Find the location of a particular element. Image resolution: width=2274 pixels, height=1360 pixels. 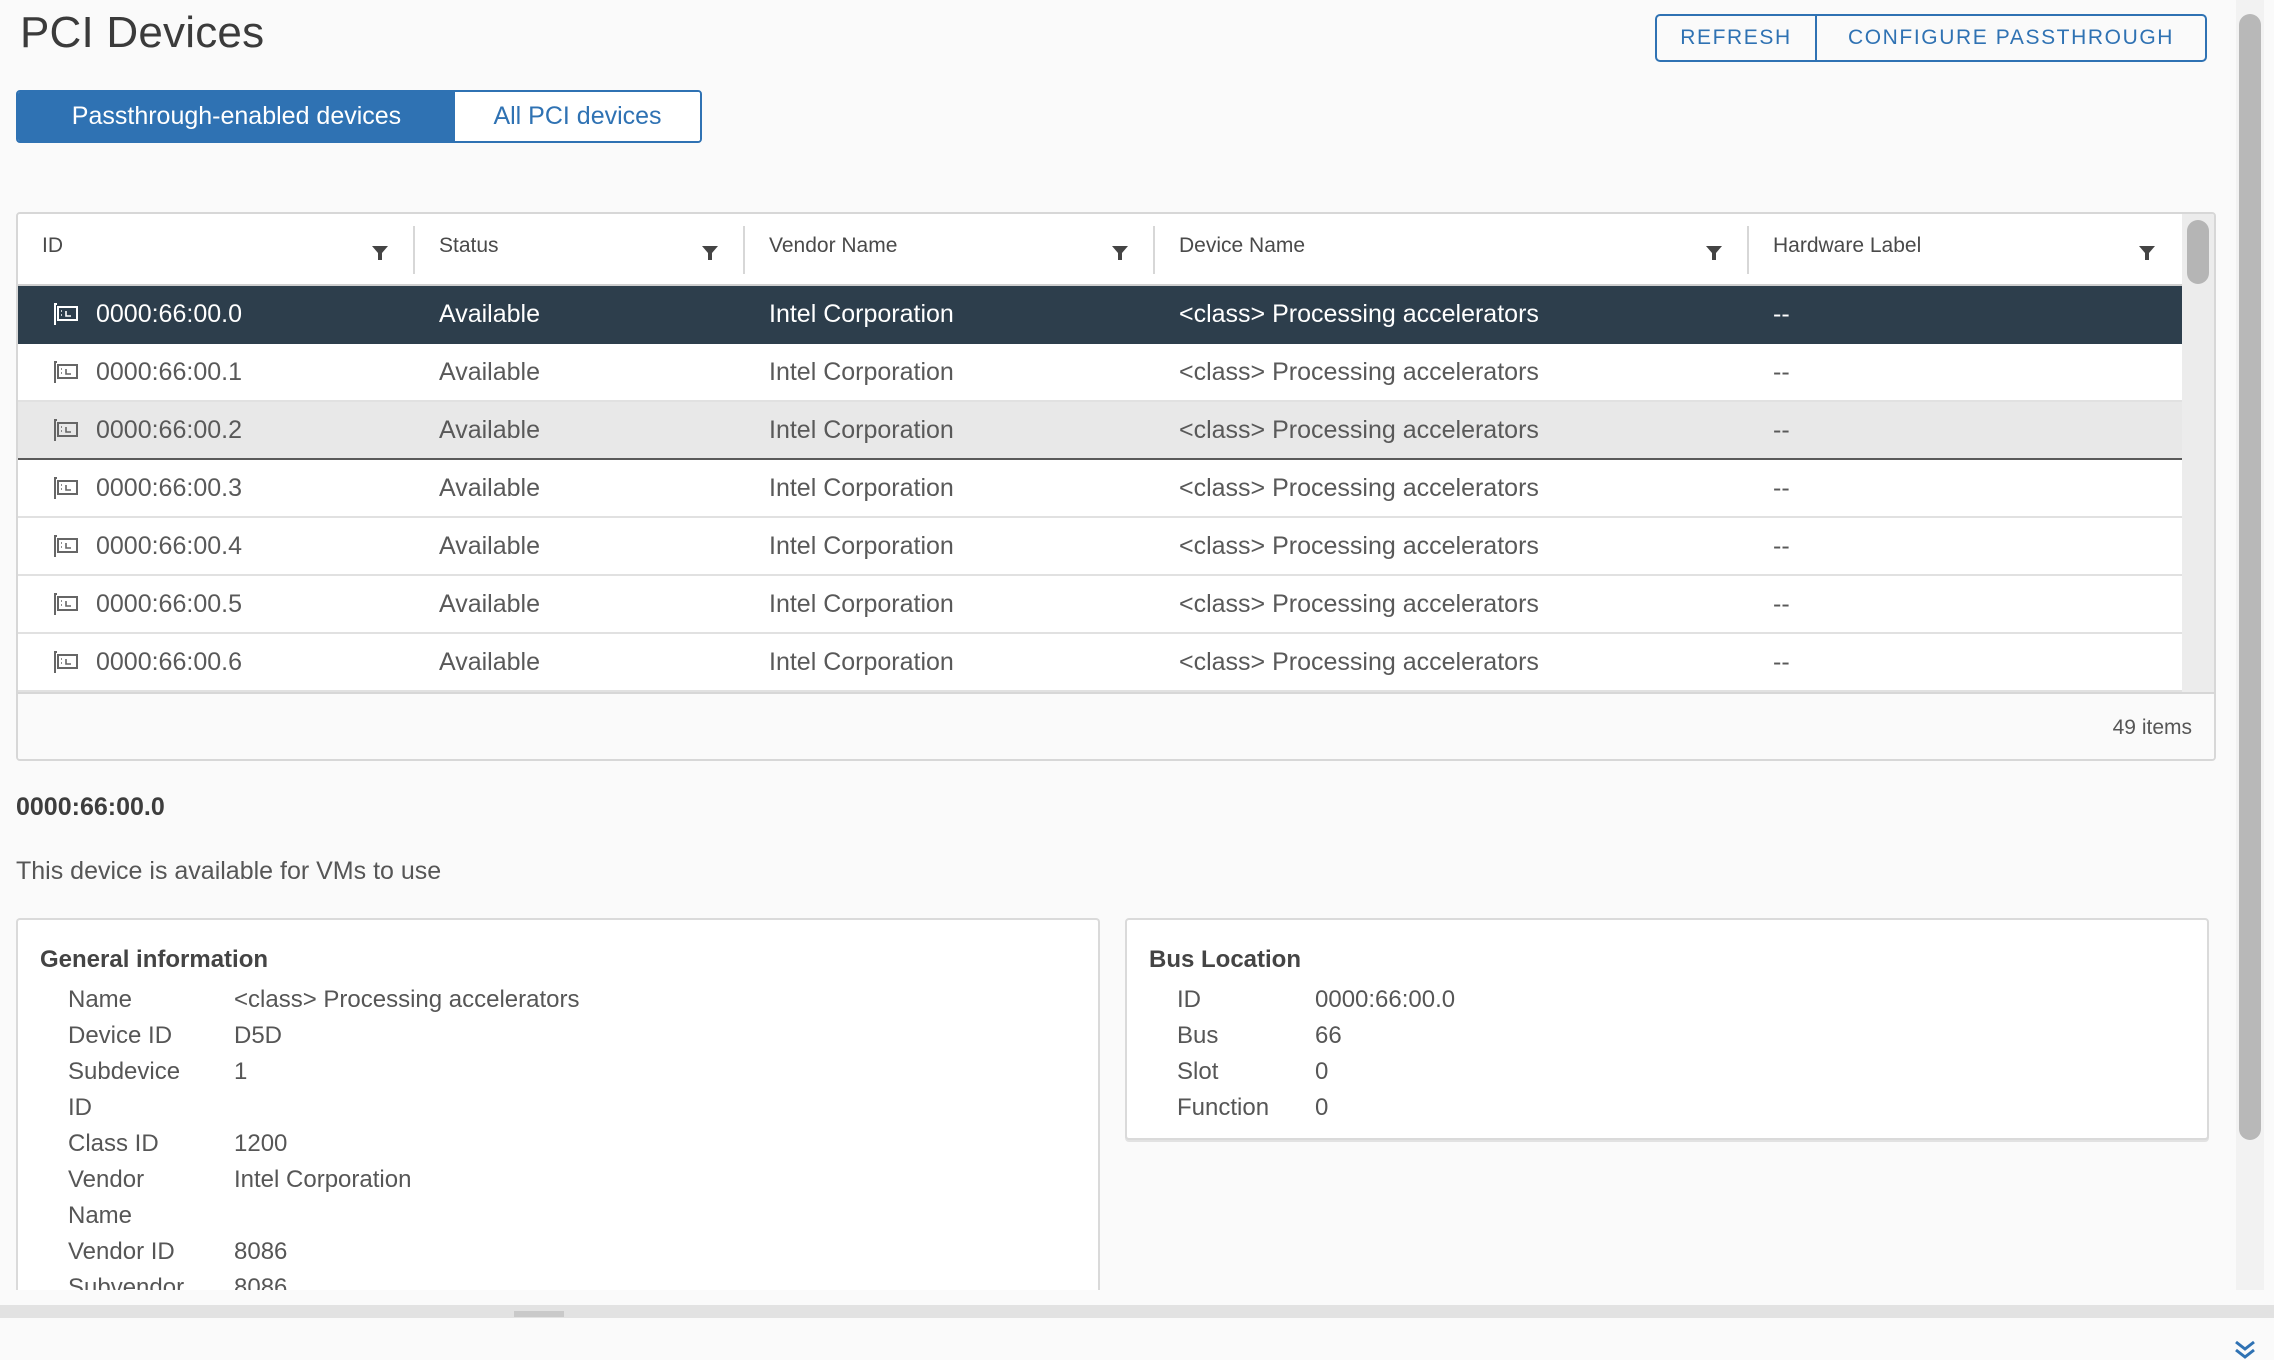

refresh-button: REFRESH is located at coordinates (1737, 38).